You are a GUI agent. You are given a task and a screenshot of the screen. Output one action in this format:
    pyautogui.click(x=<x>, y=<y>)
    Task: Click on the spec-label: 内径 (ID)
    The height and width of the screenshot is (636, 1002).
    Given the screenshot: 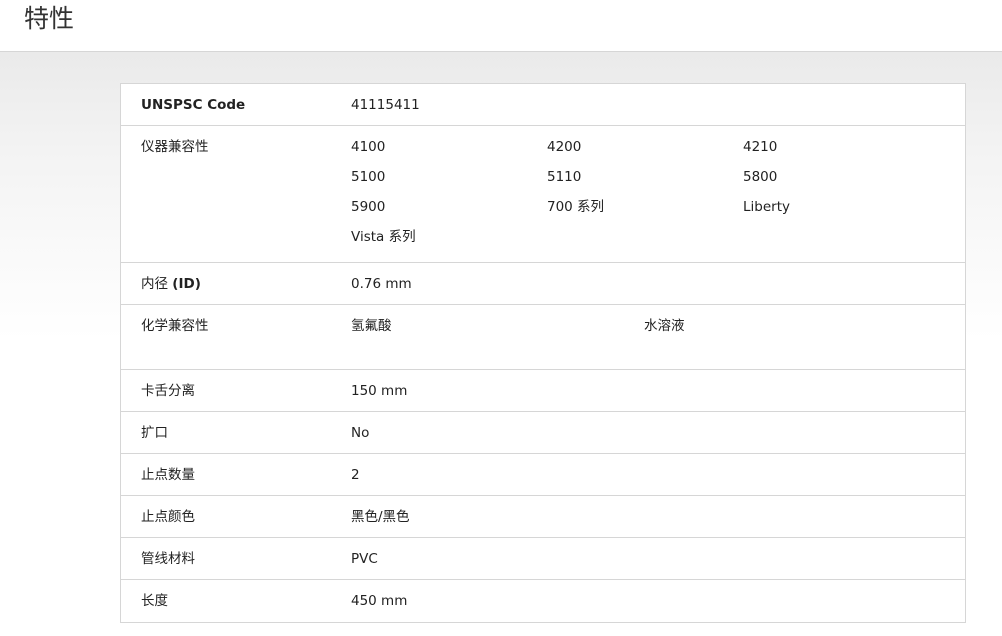 What is the action you would take?
    pyautogui.click(x=171, y=284)
    